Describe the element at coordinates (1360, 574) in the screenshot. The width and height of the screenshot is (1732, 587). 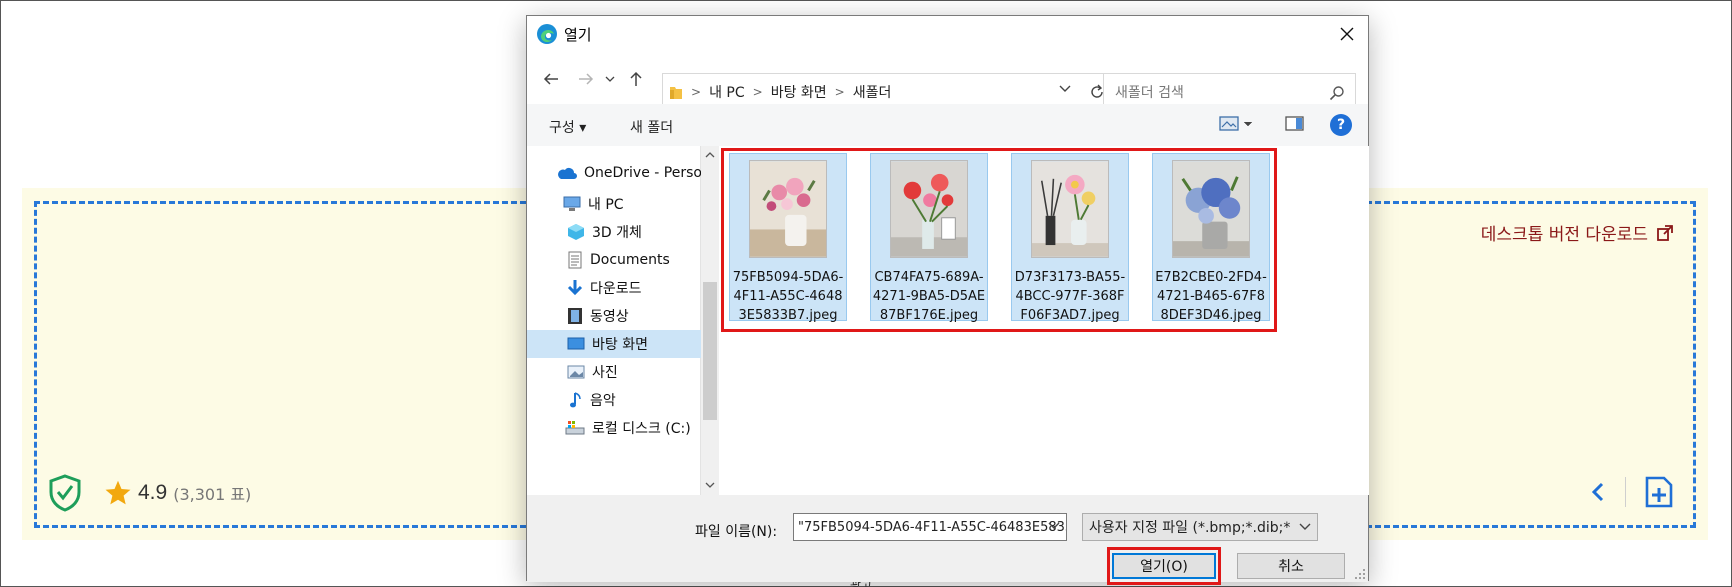
I see `resize-grip-icon` at that location.